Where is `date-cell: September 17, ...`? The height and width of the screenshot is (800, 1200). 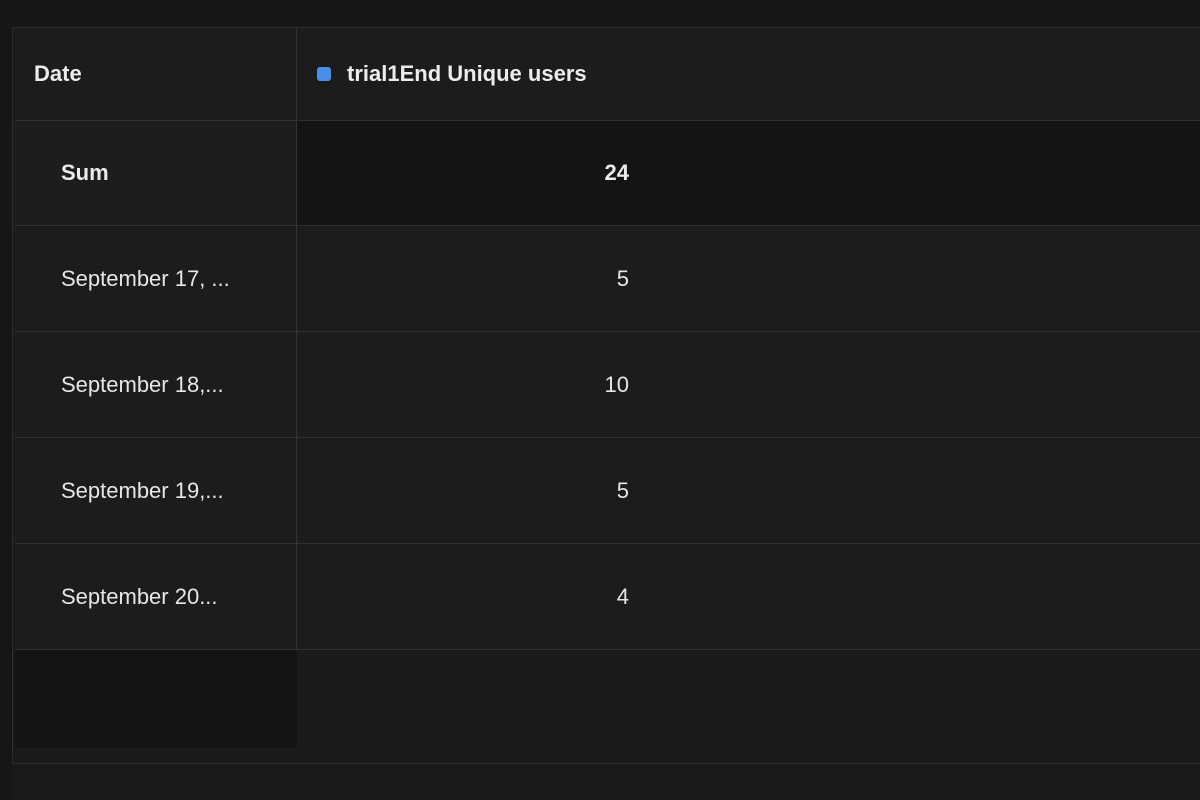
date-cell: September 17, ... is located at coordinates (156, 278).